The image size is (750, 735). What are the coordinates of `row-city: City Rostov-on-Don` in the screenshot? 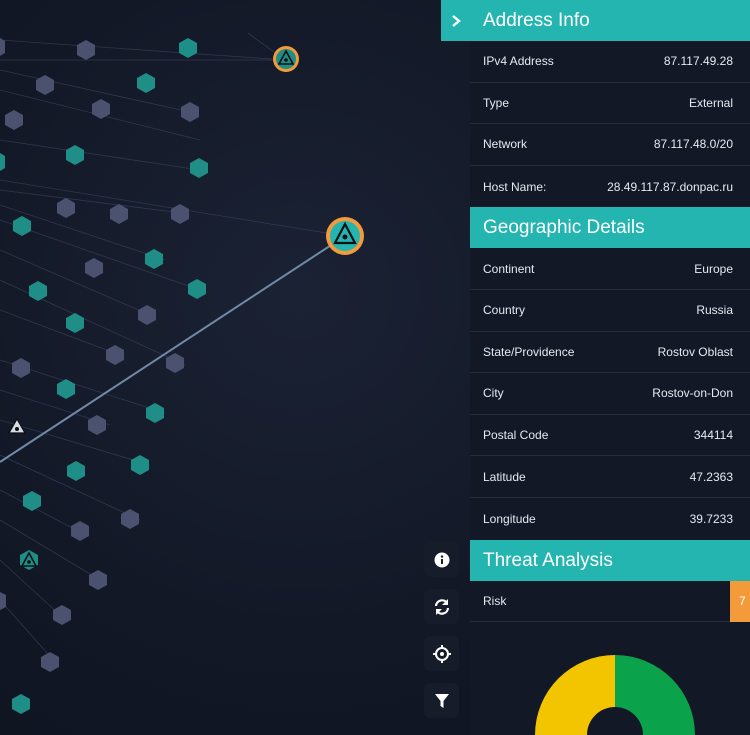 It's located at (610, 394).